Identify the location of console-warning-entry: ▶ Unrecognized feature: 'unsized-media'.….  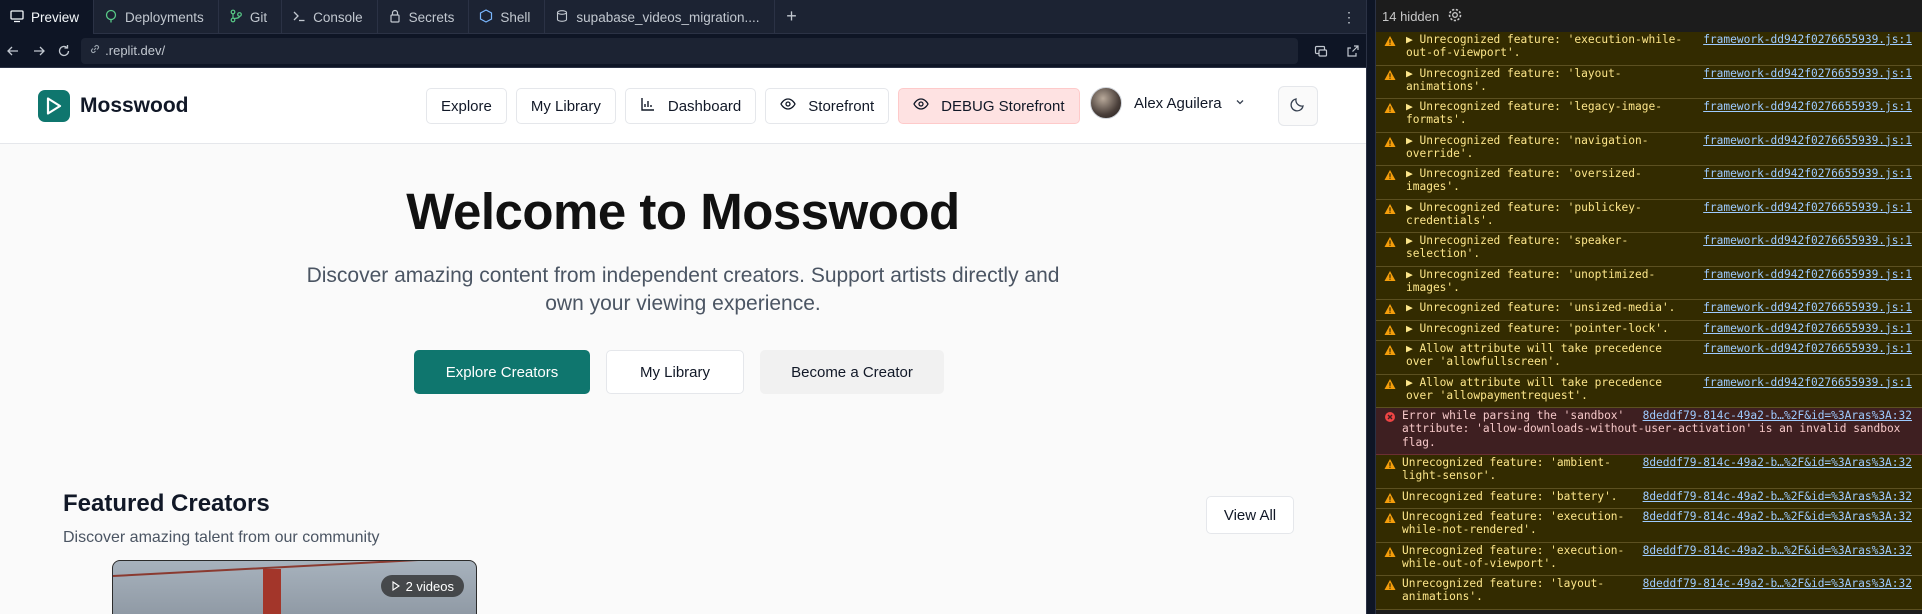
(1649, 310).